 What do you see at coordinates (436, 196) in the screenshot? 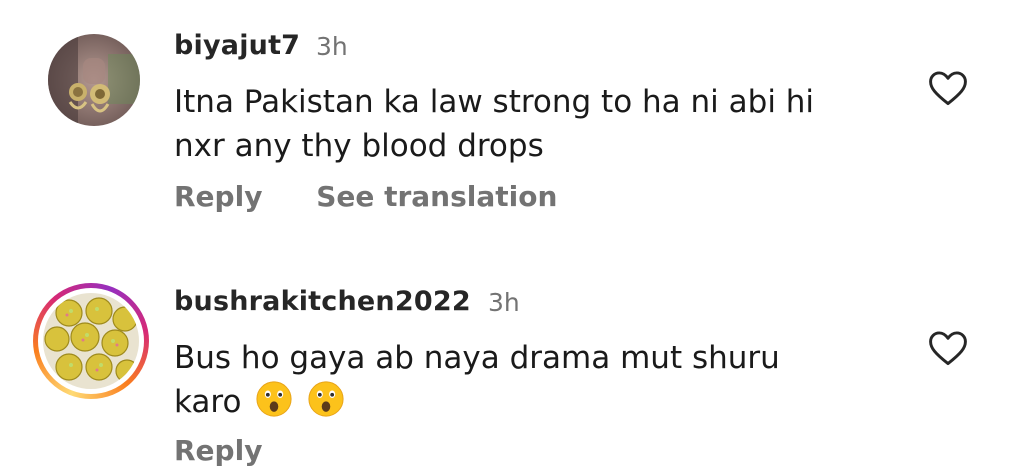
I see `see-translation-button: See translation` at bounding box center [436, 196].